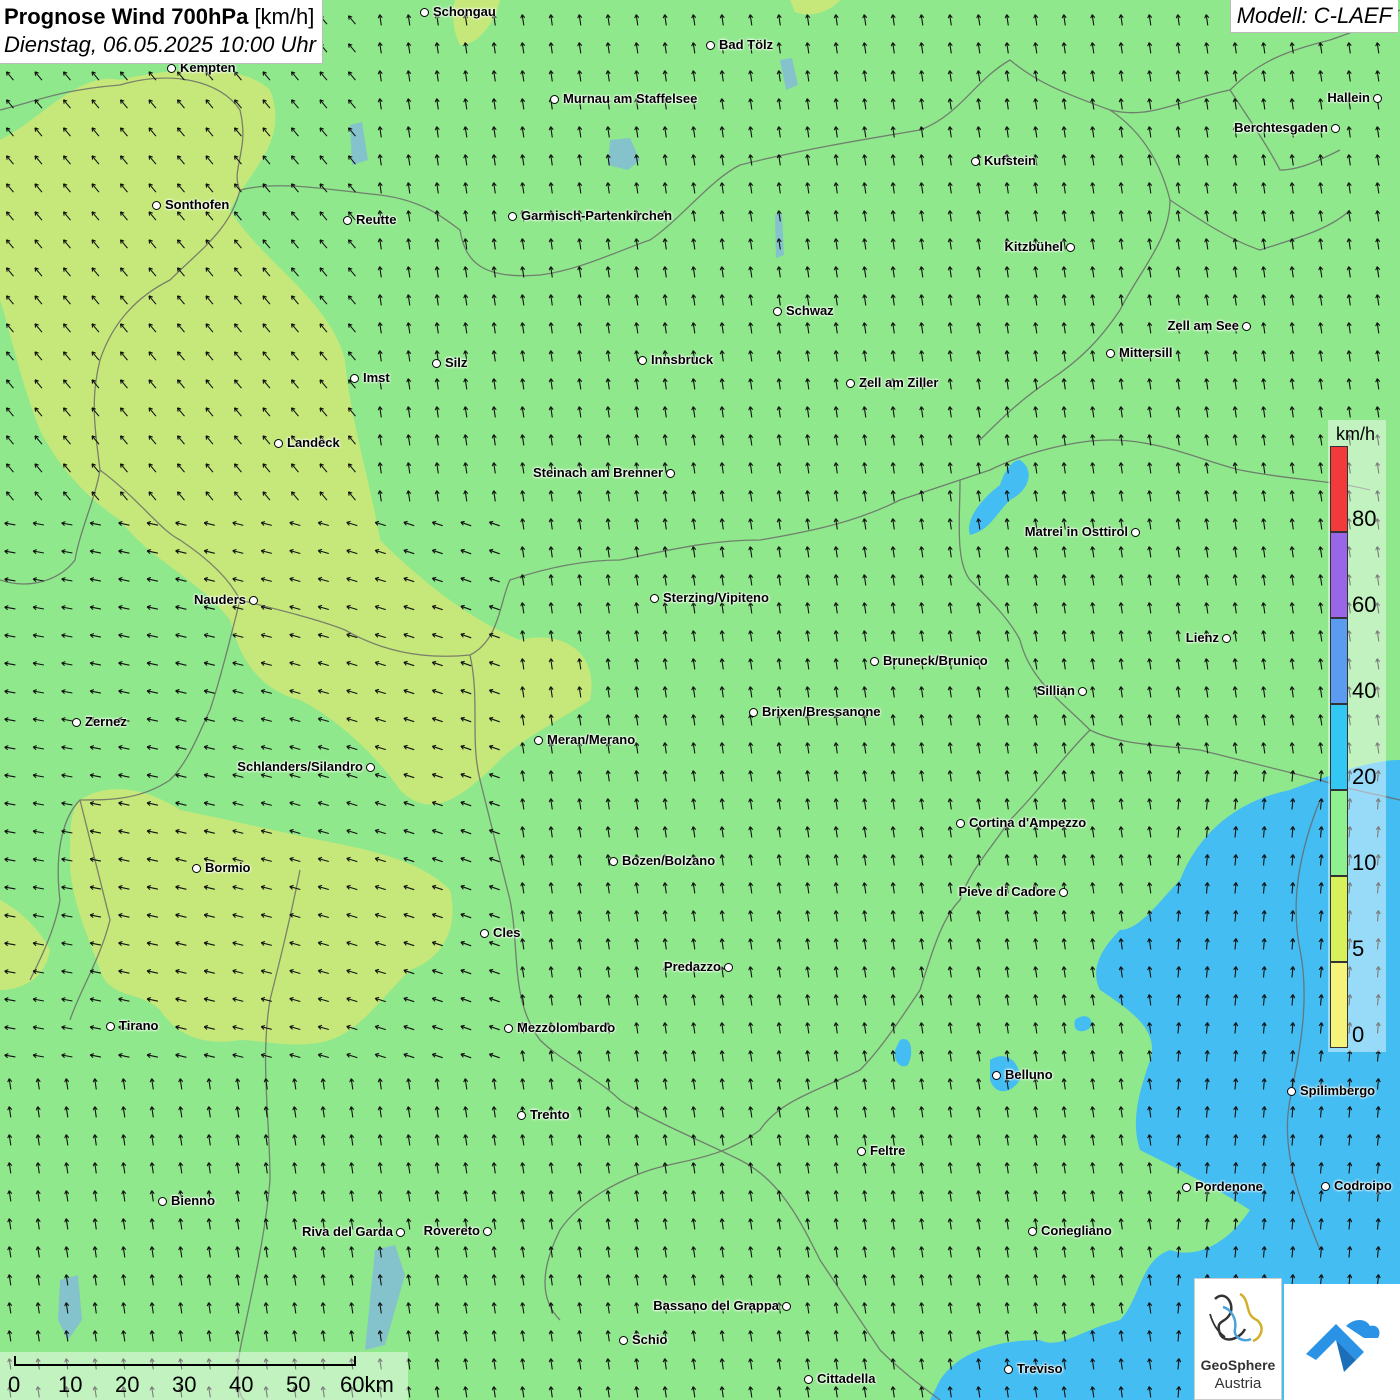 The image size is (1400, 1400). What do you see at coordinates (300, 767) in the screenshot?
I see `city-label: Schlanders/Silandro` at bounding box center [300, 767].